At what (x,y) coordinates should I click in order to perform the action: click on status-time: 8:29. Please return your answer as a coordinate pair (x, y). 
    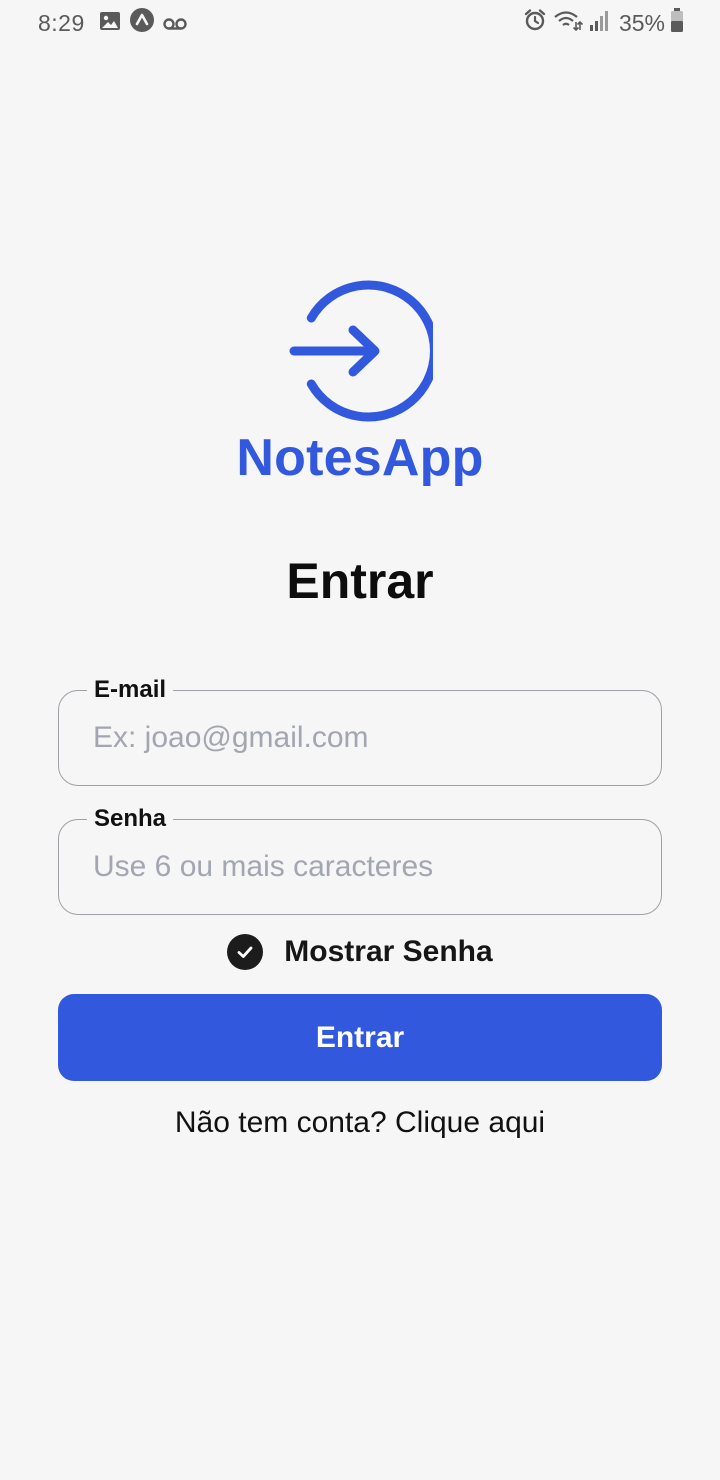
    Looking at the image, I should click on (61, 22).